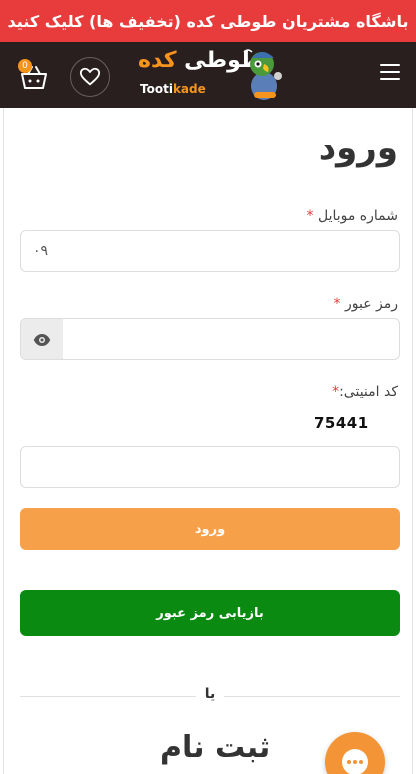  I want to click on chat-icon, so click(355, 761).